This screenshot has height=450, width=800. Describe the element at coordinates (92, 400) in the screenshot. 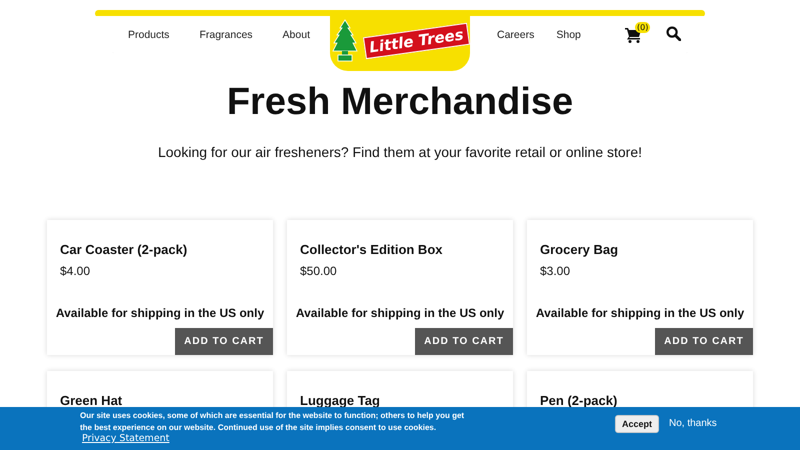

I see `product-name: Green Hat` at that location.